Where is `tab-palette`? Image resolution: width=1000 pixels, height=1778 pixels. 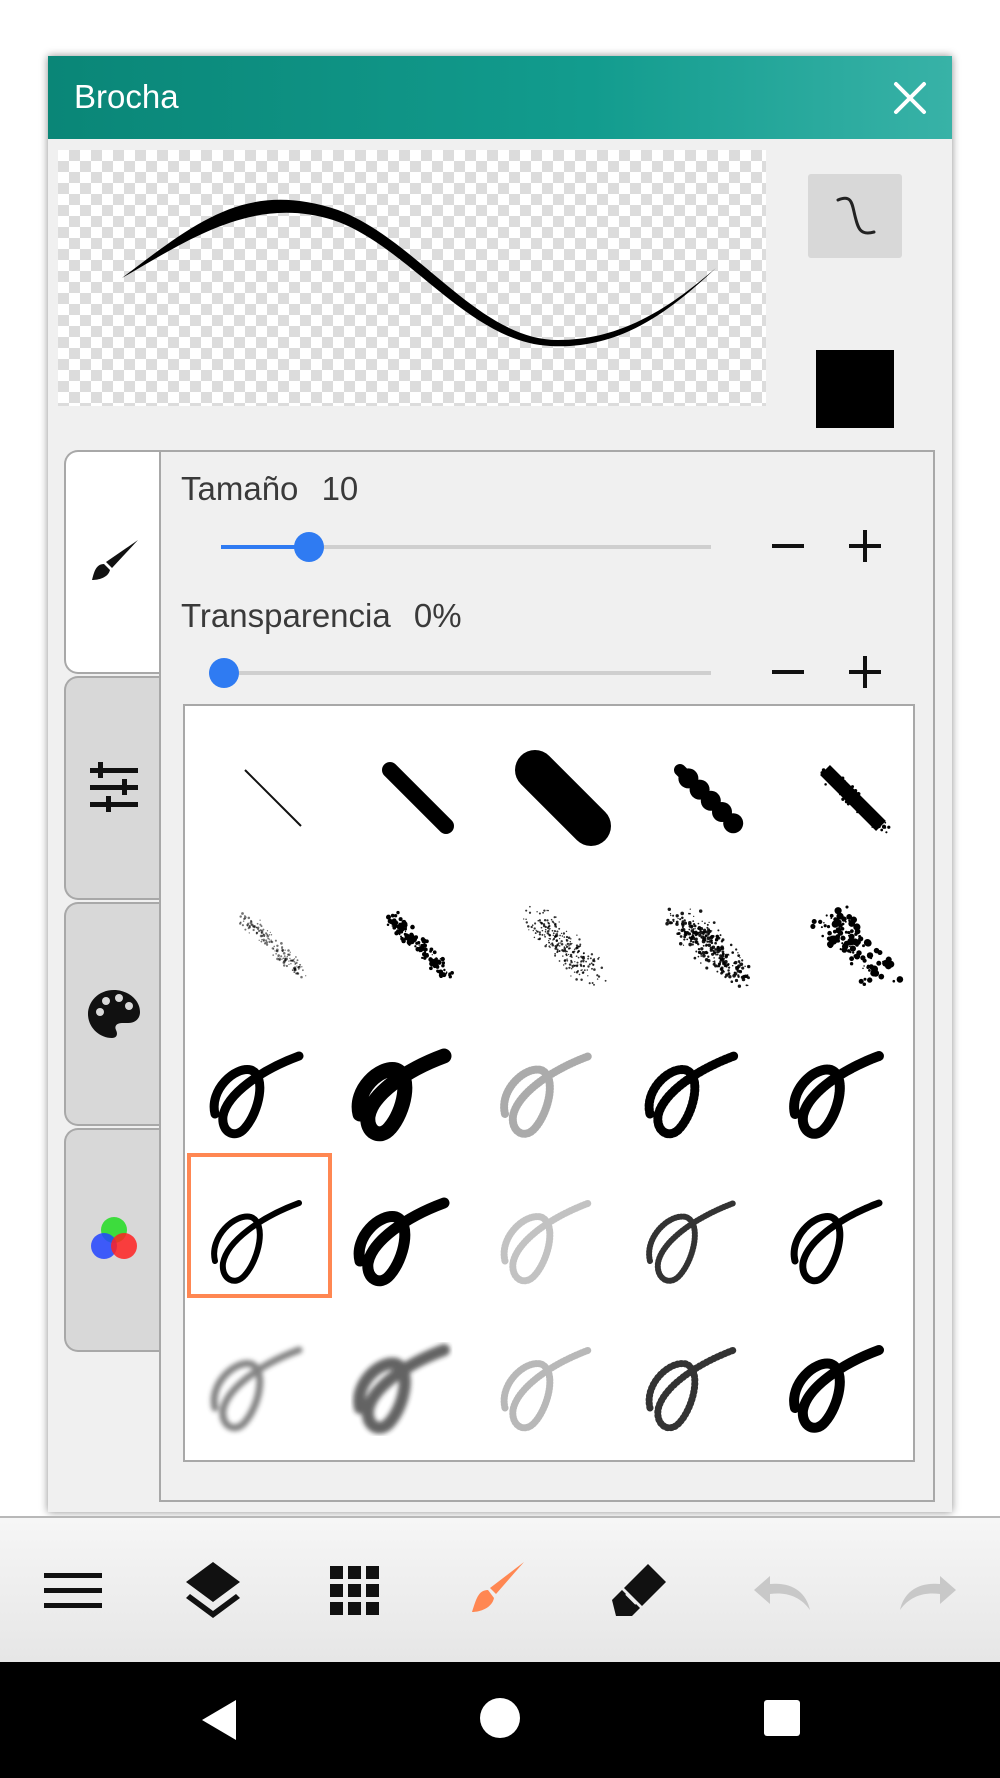 tab-palette is located at coordinates (112, 1014).